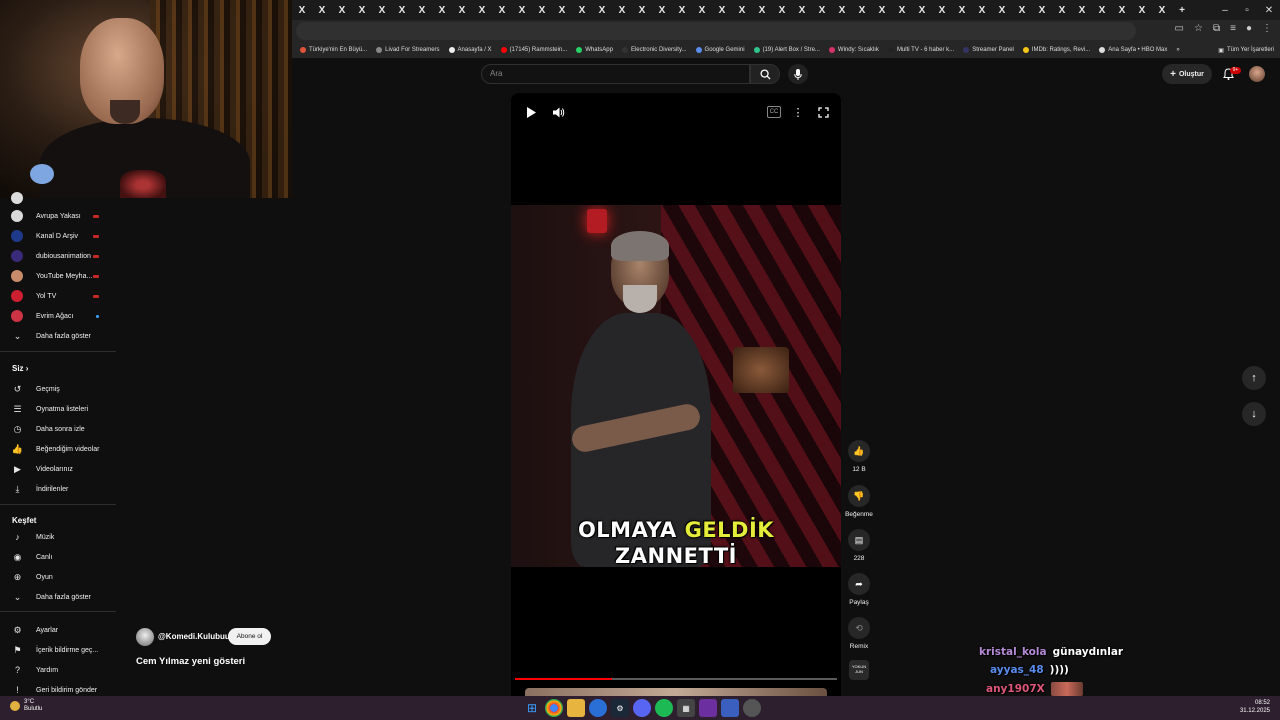  I want to click on sidebar-item: Yol TV, so click(58, 296).